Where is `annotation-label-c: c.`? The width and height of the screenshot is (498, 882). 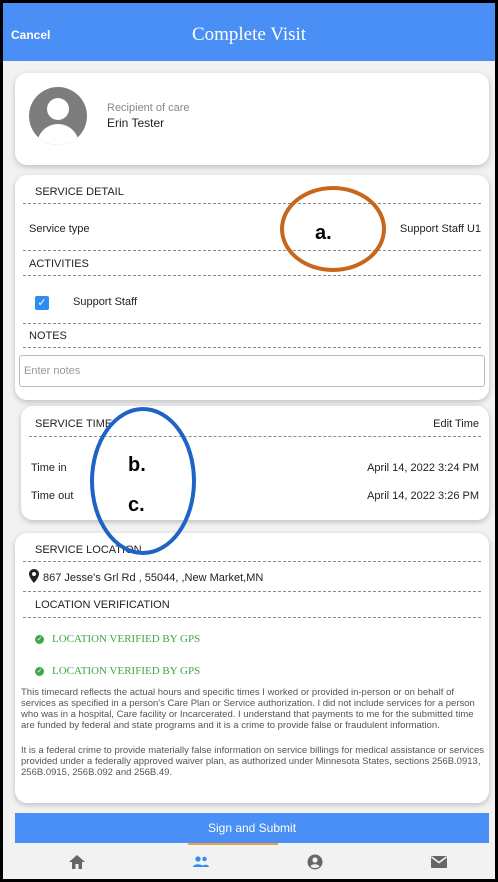
annotation-label-c: c. is located at coordinates (136, 505).